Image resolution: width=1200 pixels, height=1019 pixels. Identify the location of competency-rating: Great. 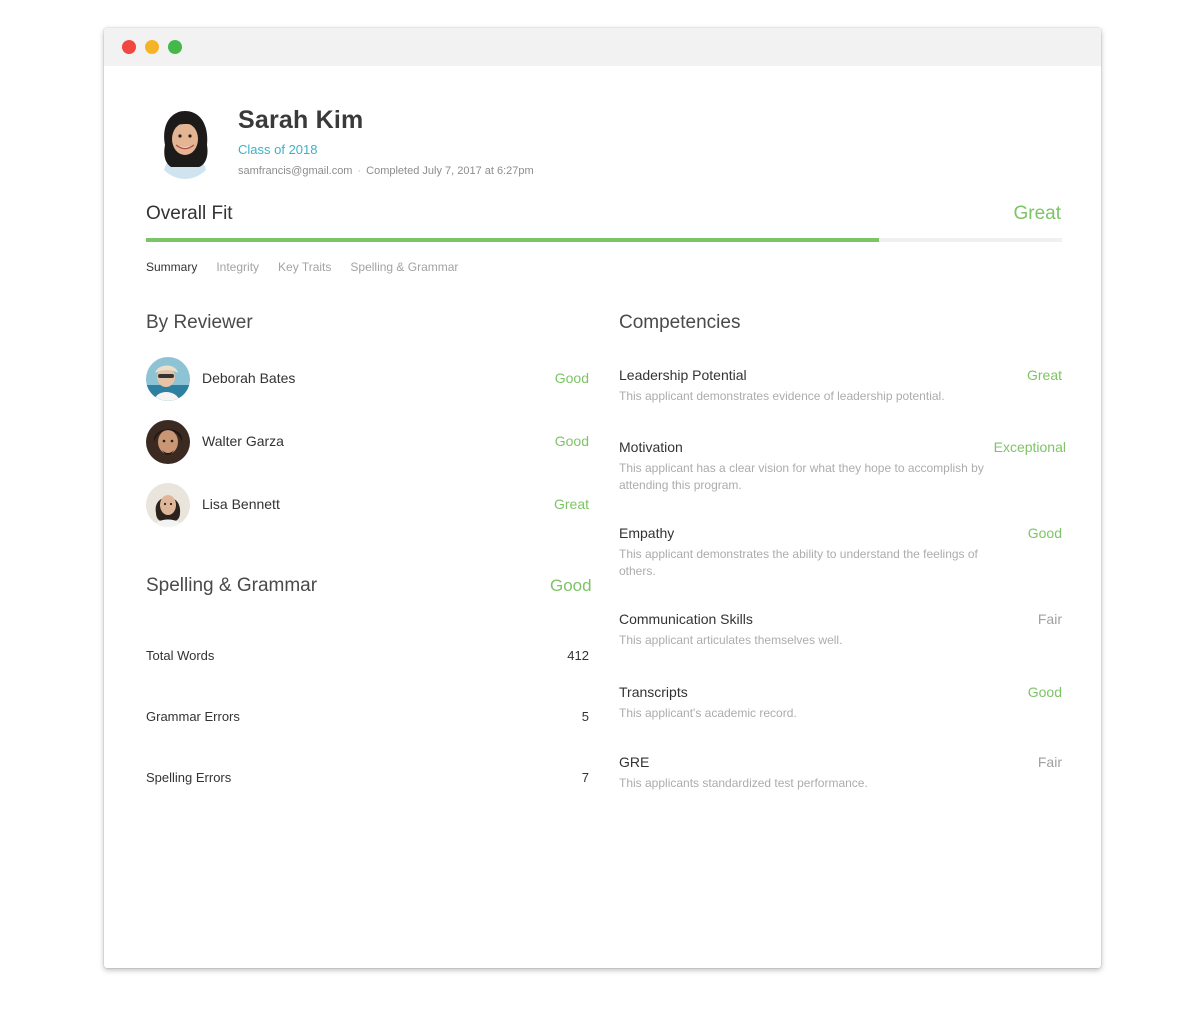
(1044, 375).